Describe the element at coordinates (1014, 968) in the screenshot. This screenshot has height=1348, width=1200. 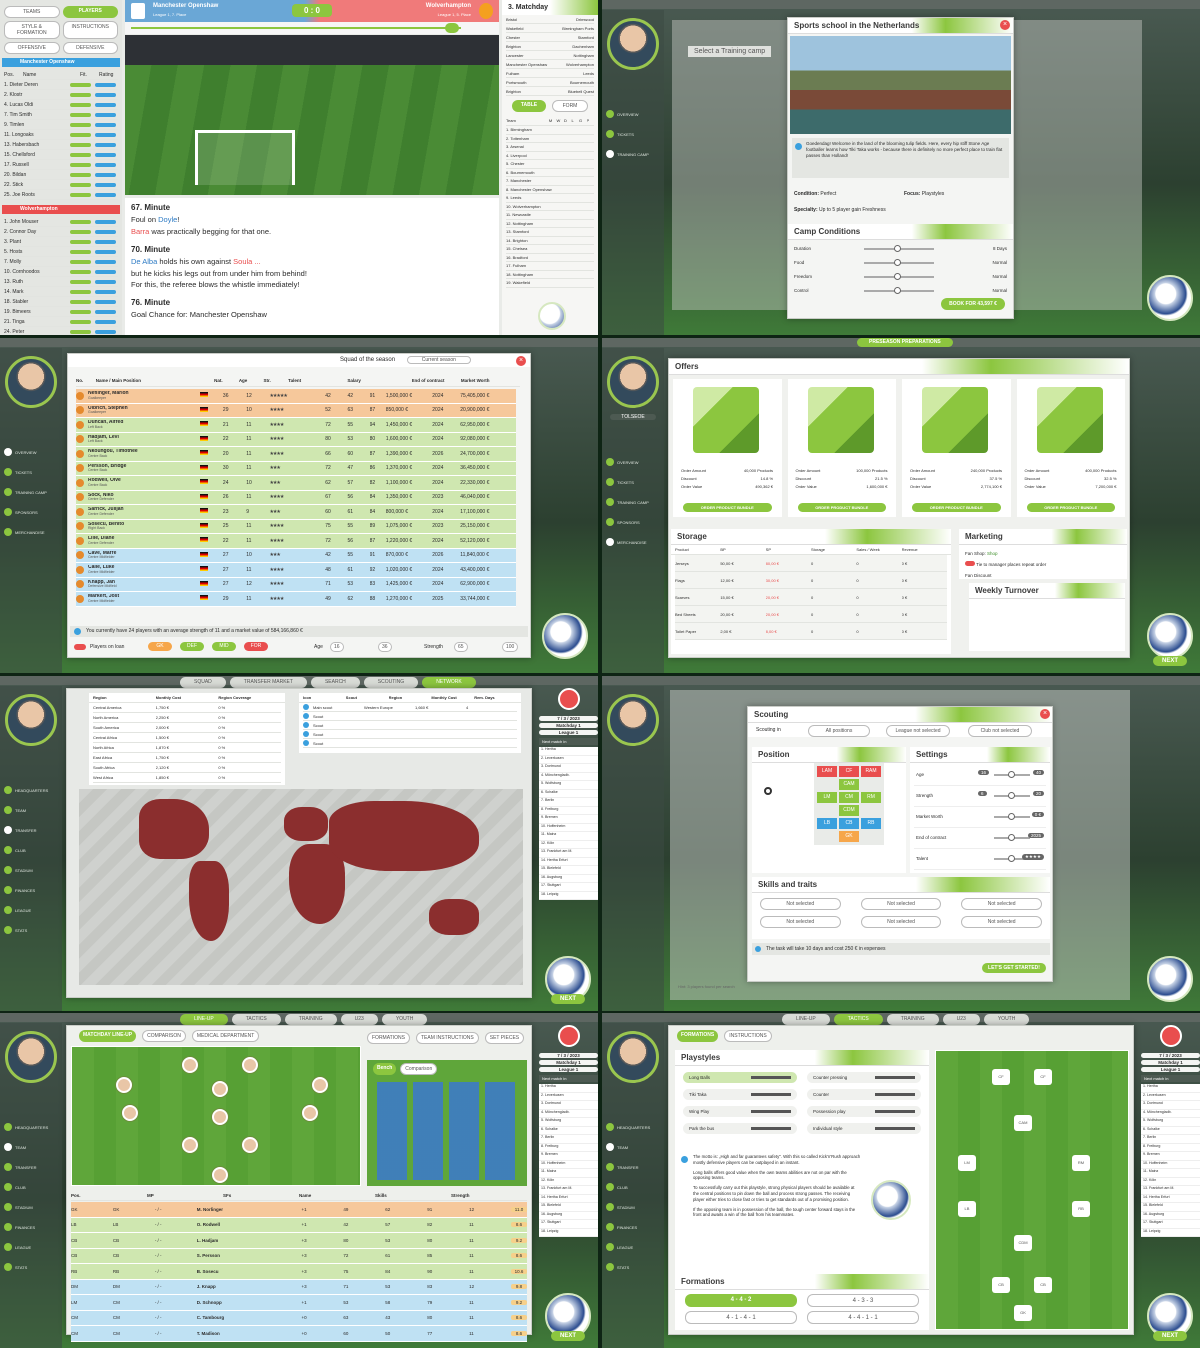
I see `start-scouting-button: LET'S GET STARTED!` at that location.